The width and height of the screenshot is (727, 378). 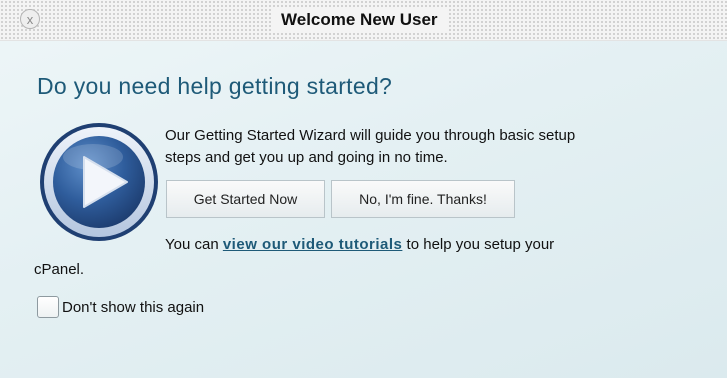 What do you see at coordinates (194, 244) in the screenshot?
I see `tutorial-prefix: You can` at bounding box center [194, 244].